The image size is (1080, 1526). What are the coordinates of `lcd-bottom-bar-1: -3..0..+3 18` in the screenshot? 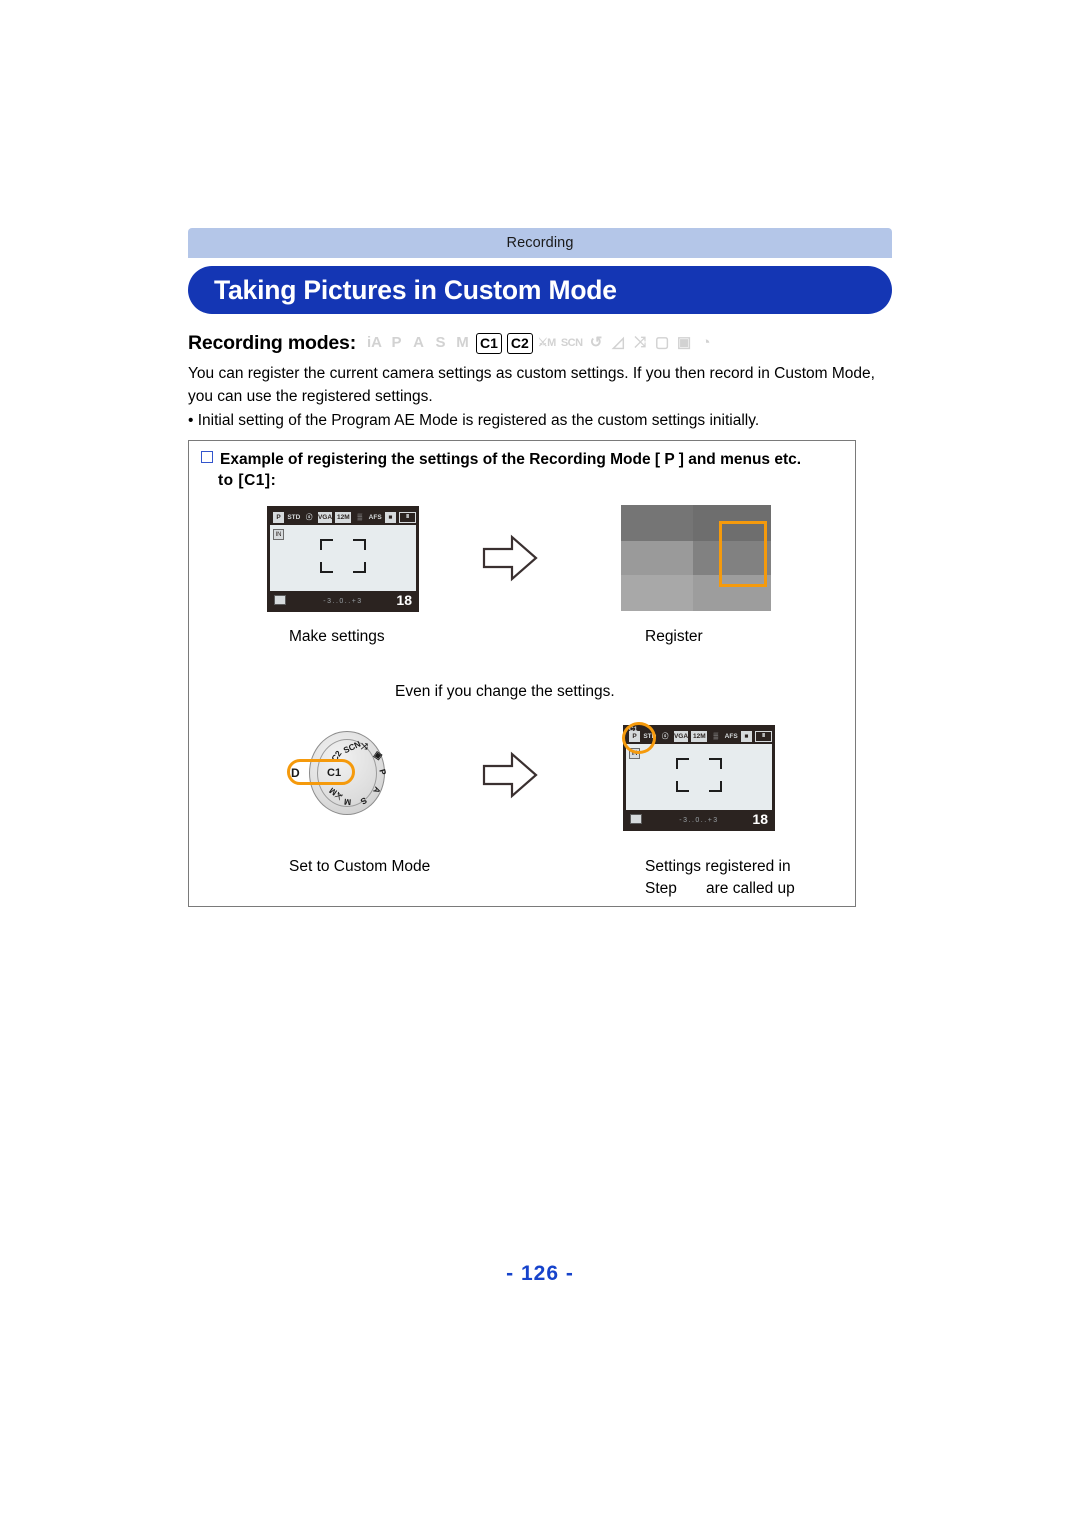 It's located at (343, 600).